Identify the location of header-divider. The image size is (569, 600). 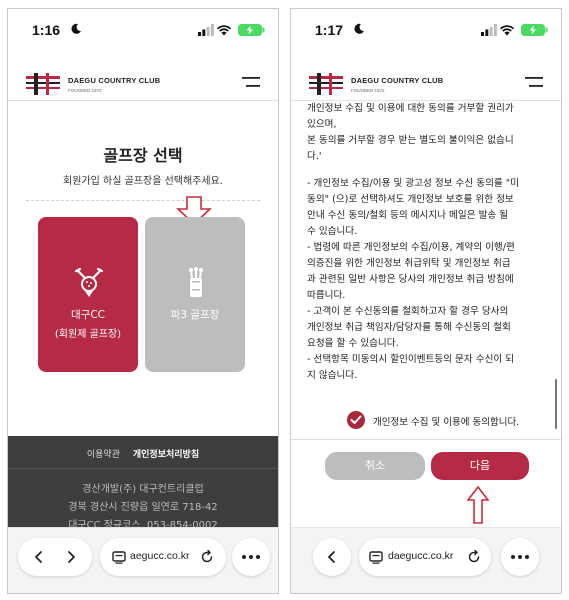
(143, 100).